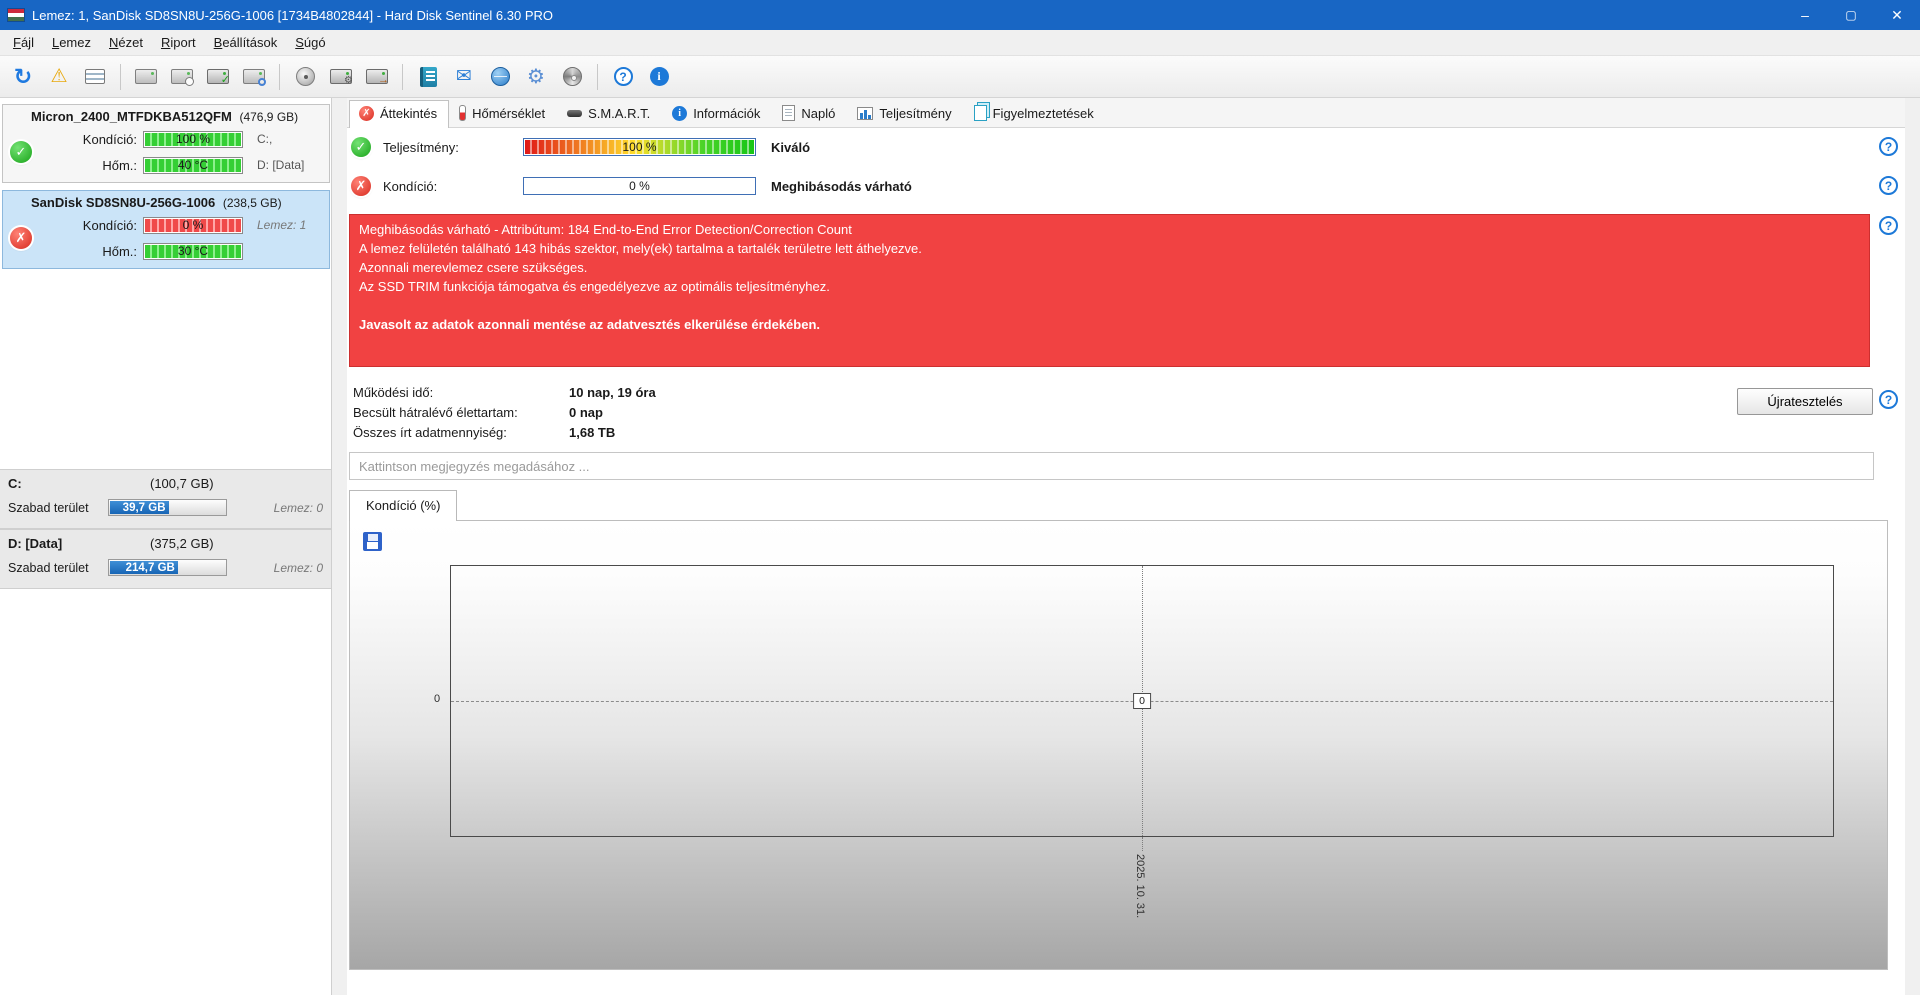 The image size is (1920, 995). I want to click on window-controls, so click(1851, 15).